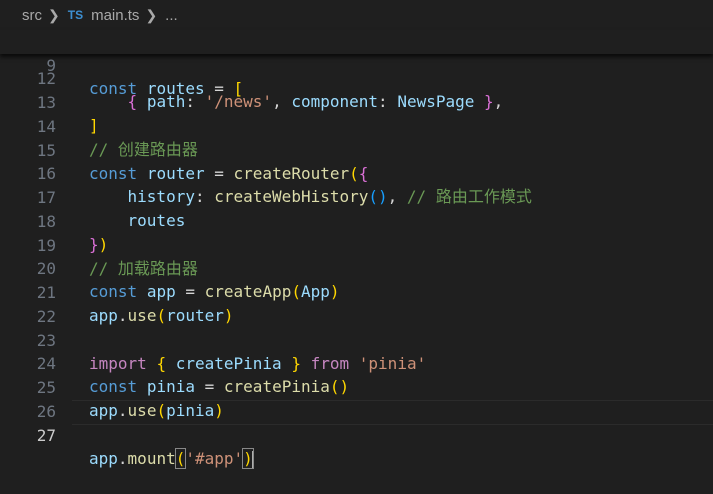 The image size is (713, 494). What do you see at coordinates (356, 64) in the screenshot?
I see `sticky-scroll-line: 9 const routes = [` at bounding box center [356, 64].